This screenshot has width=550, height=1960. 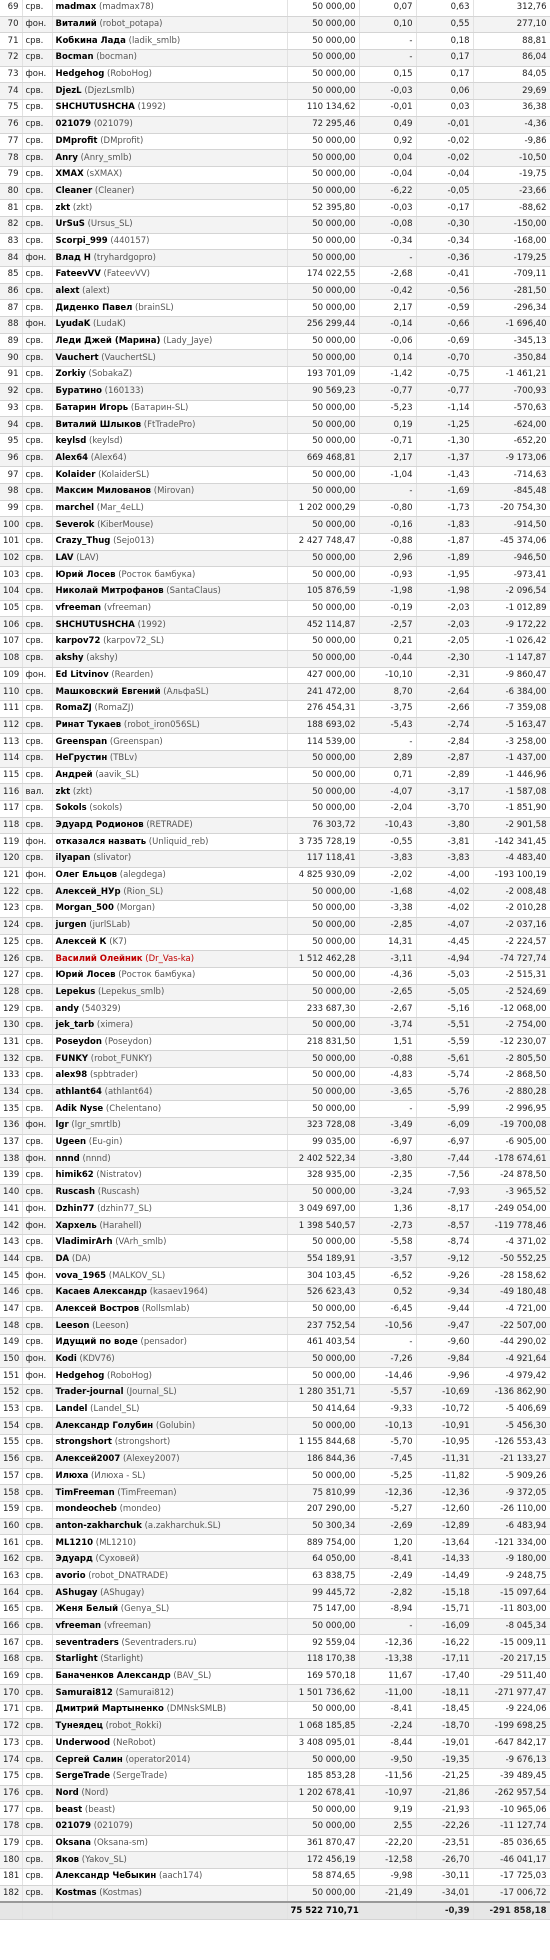 What do you see at coordinates (136, 741) in the screenshot?
I see `participant-handle: (Greenspan)` at bounding box center [136, 741].